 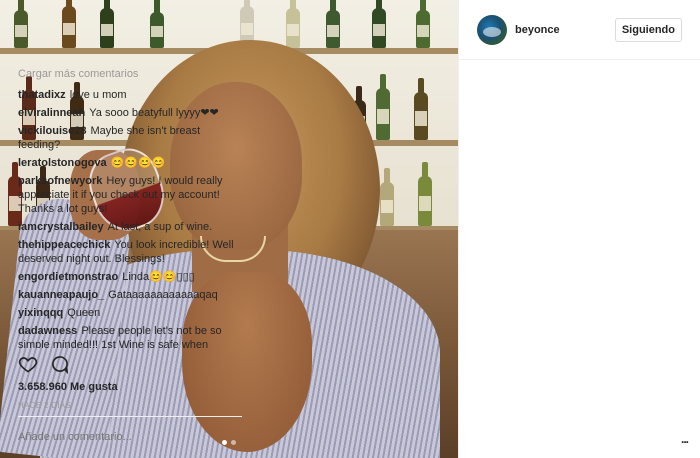 I want to click on comment-username-link: iamcrystalbailey, so click(x=61, y=227).